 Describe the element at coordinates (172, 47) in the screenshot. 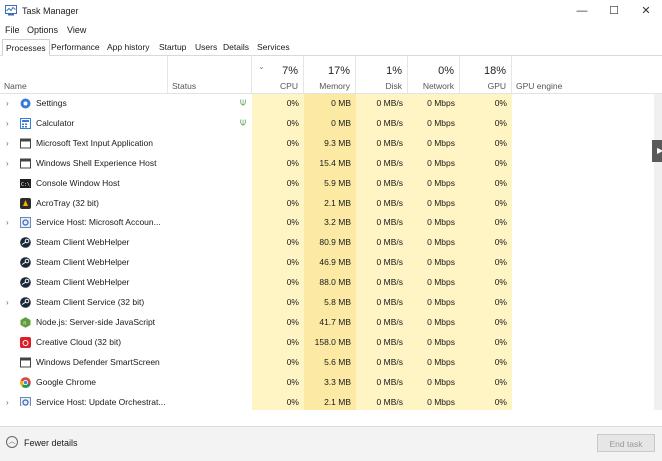

I see `tab-startup: Startup` at that location.